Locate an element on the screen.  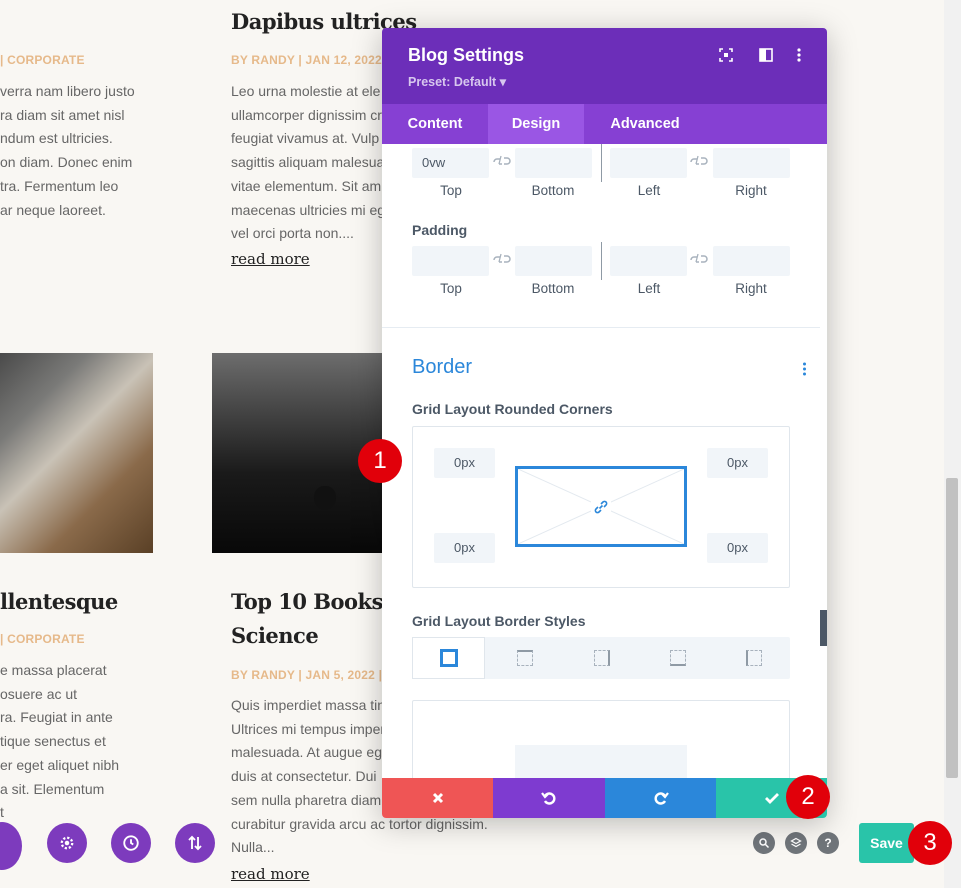
zoom-button is located at coordinates (764, 843).